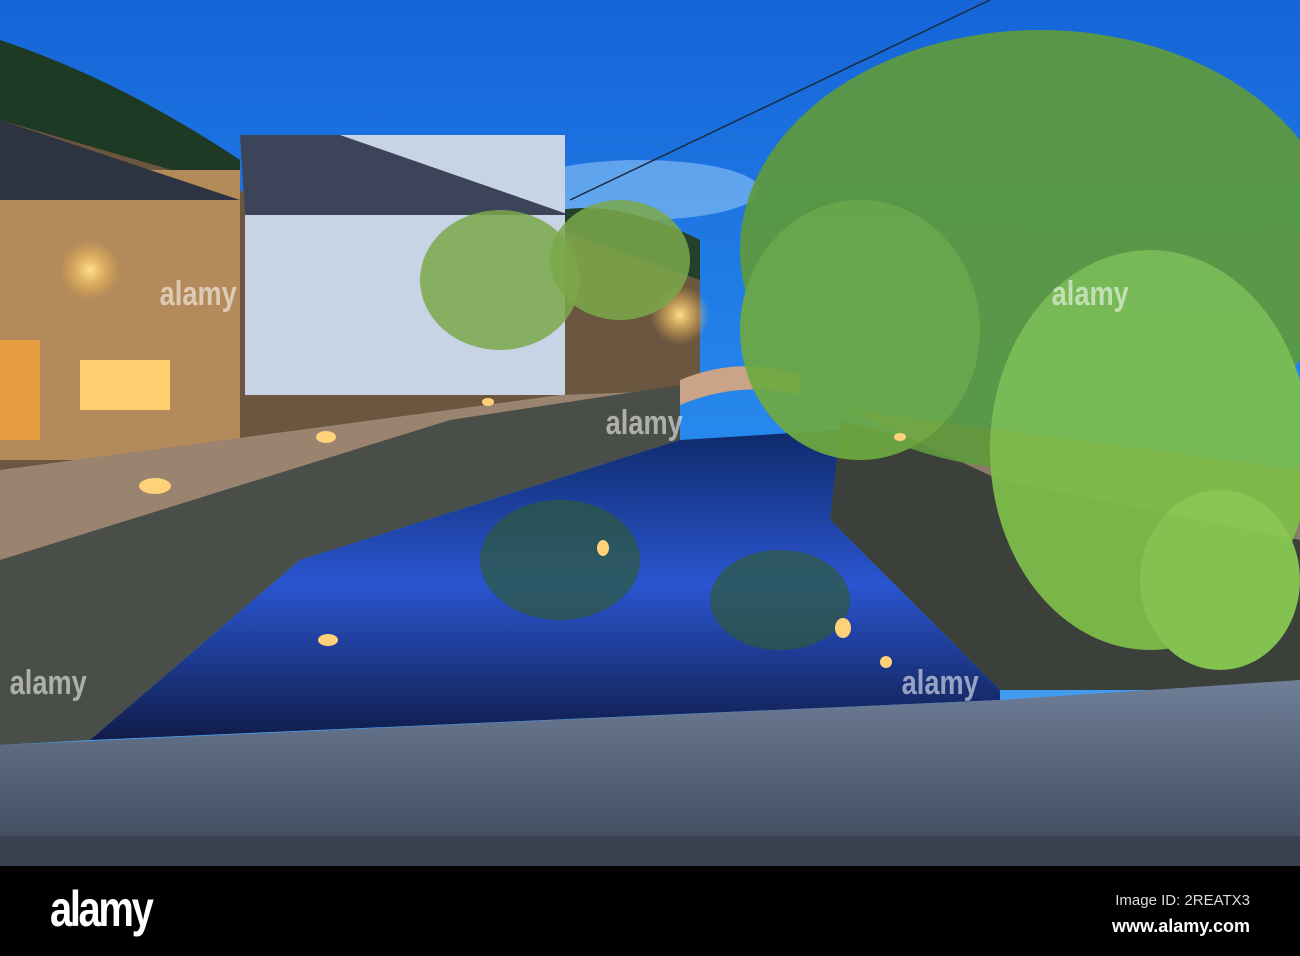  Describe the element at coordinates (1180, 926) in the screenshot. I see `site-url: www.alamy.com` at that location.